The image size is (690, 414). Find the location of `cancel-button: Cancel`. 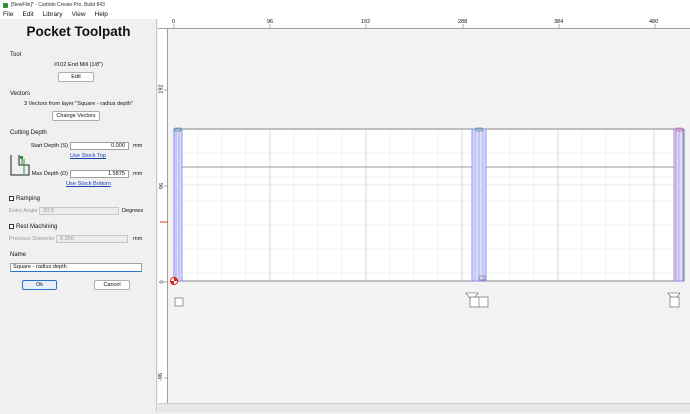

cancel-button: Cancel is located at coordinates (112, 285).